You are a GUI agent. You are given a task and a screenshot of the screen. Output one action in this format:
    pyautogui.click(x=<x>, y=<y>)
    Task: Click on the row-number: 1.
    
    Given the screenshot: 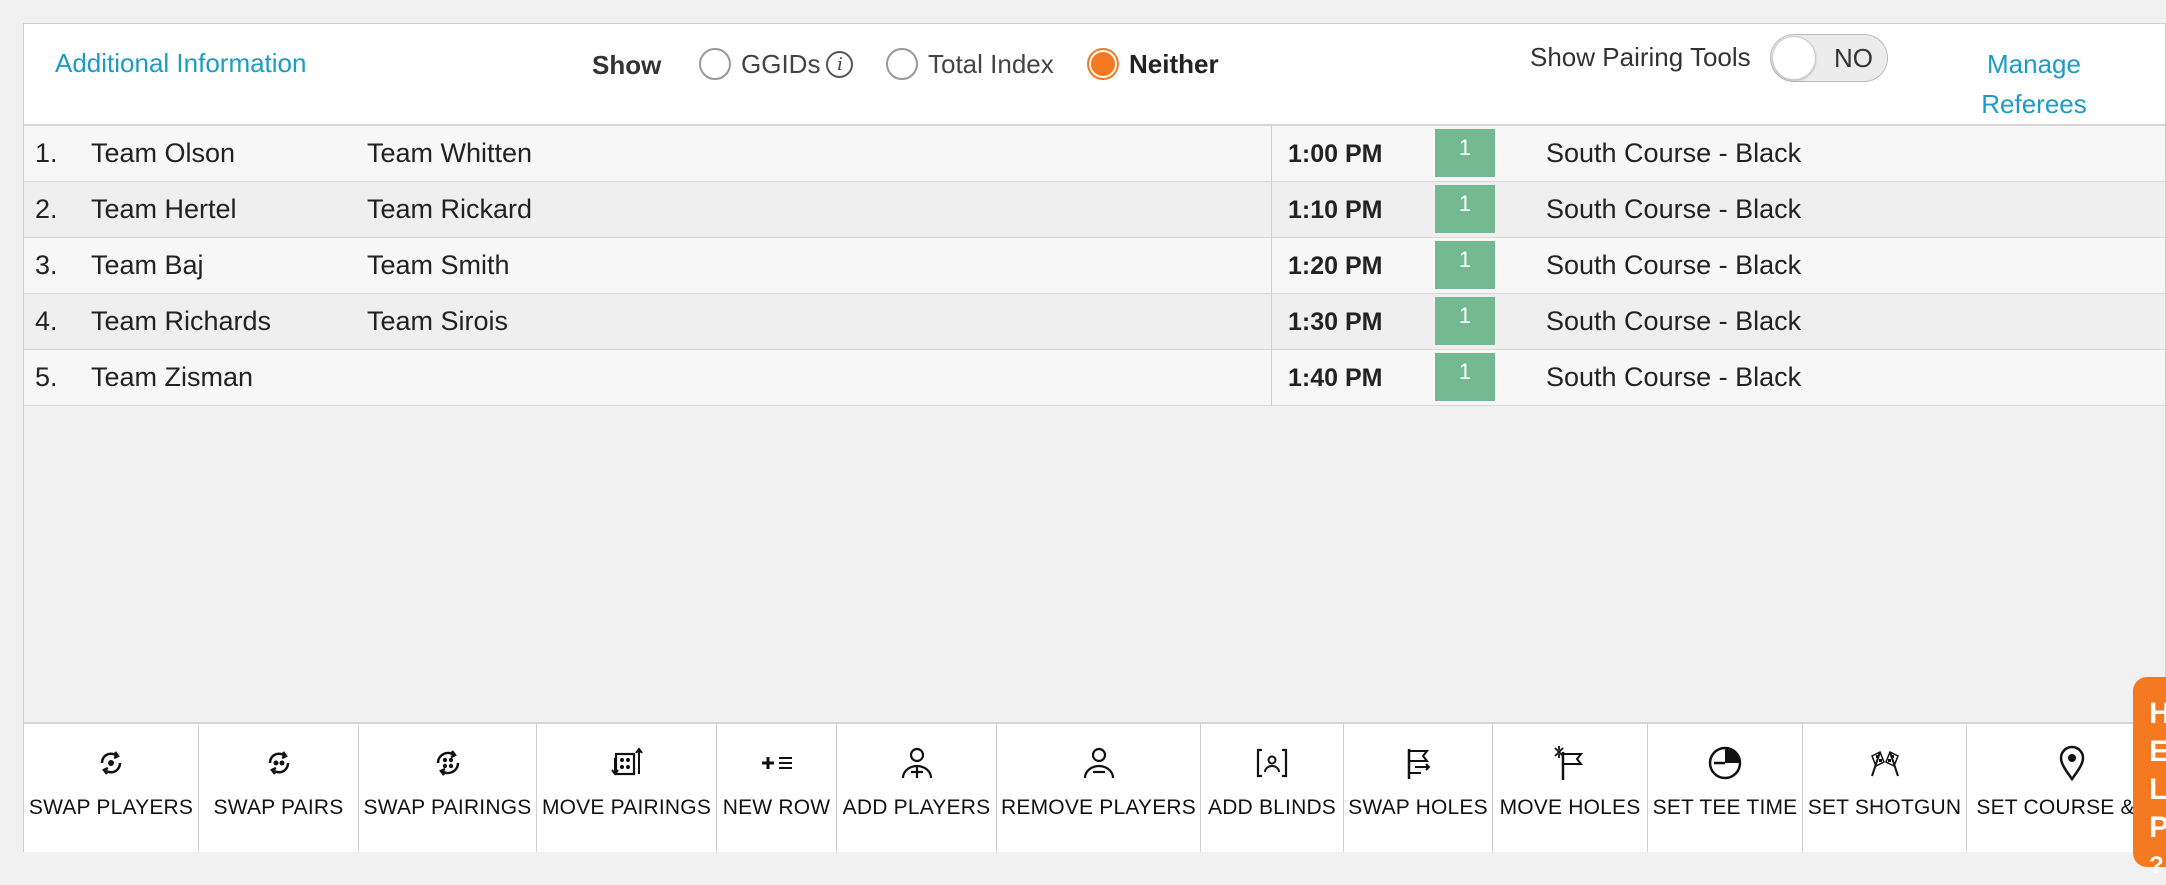 What is the action you would take?
    pyautogui.click(x=46, y=153)
    